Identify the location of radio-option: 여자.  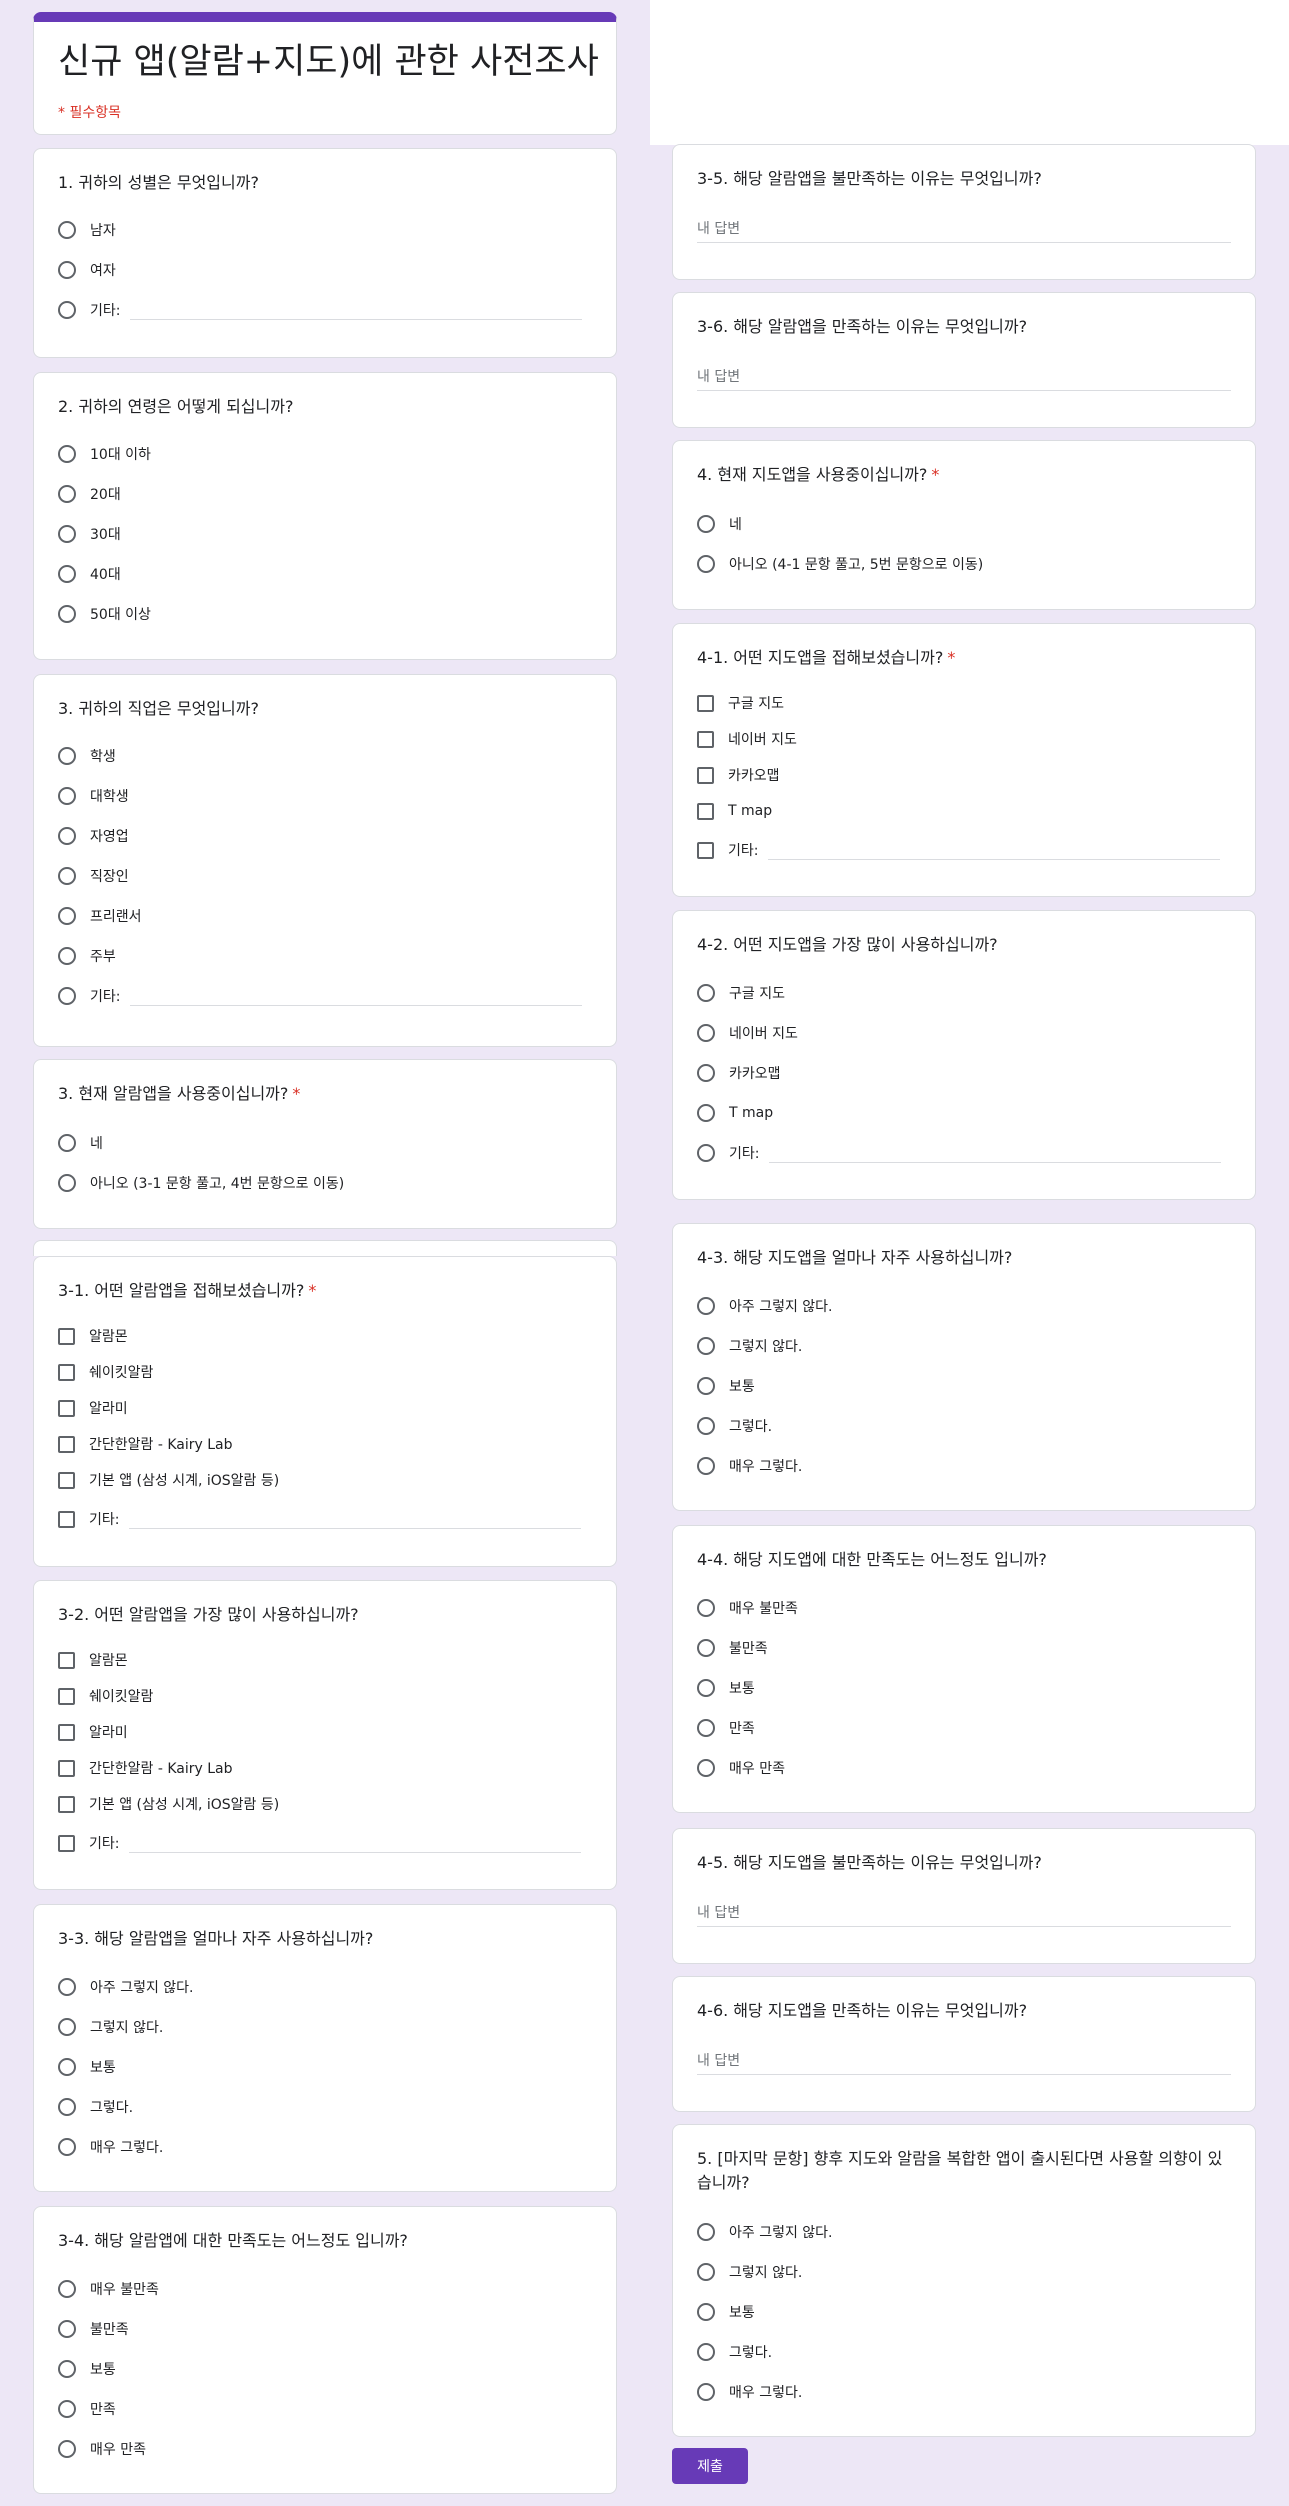
(87, 270).